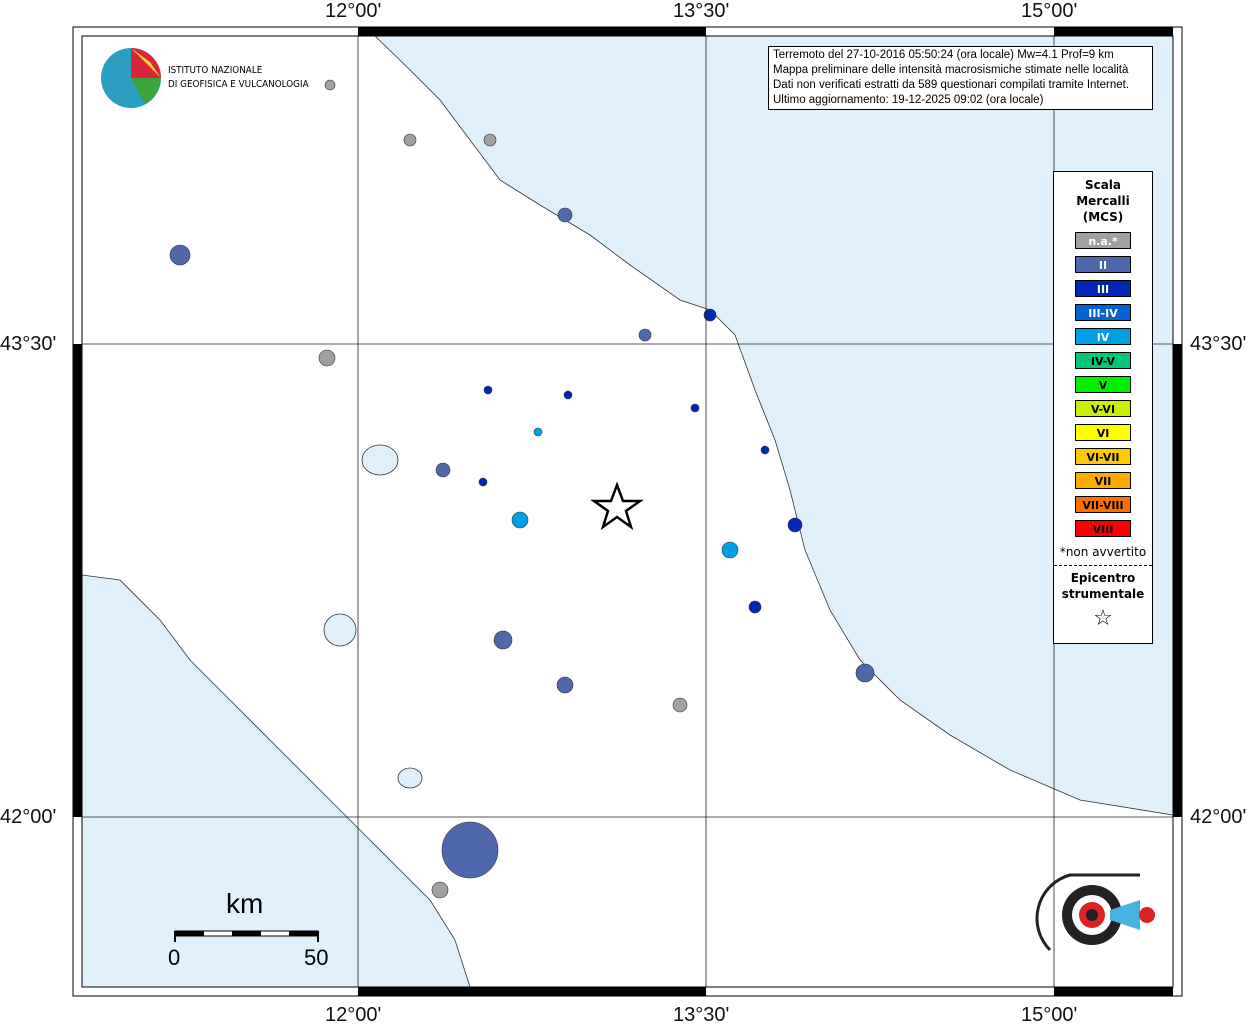  I want to click on legend-swatch-iv: IV, so click(1103, 336).